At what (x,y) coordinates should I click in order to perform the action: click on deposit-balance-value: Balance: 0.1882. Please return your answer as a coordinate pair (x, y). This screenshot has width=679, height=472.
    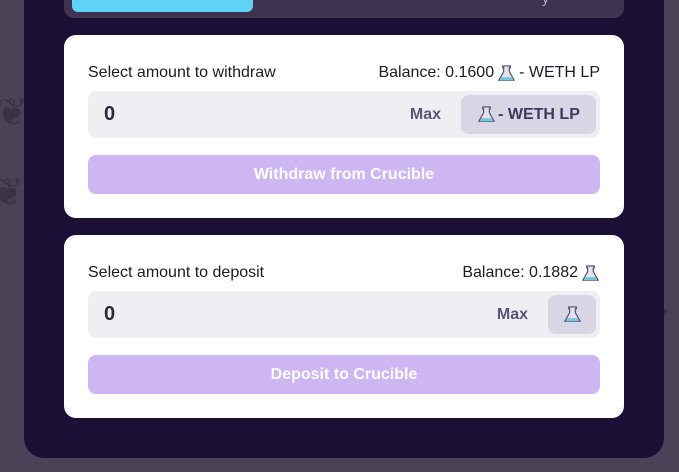
    Looking at the image, I should click on (520, 272).